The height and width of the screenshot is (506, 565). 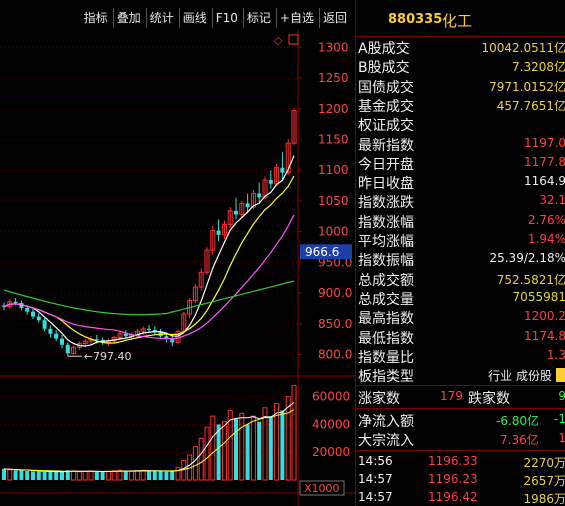 What do you see at coordinates (335, 355) in the screenshot?
I see `price-tick-label: 800.0` at bounding box center [335, 355].